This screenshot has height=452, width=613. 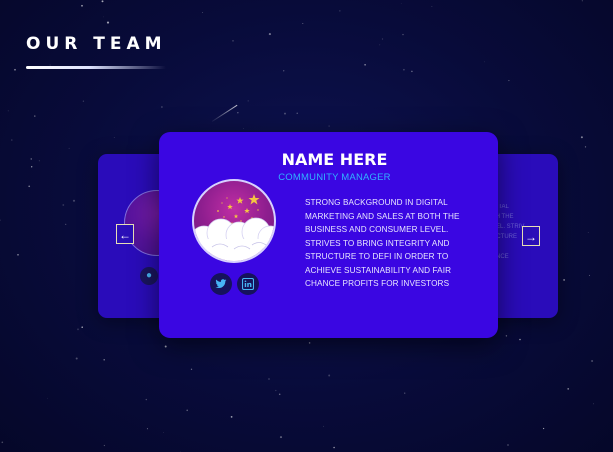 I want to click on next-member-button: →, so click(x=531, y=236).